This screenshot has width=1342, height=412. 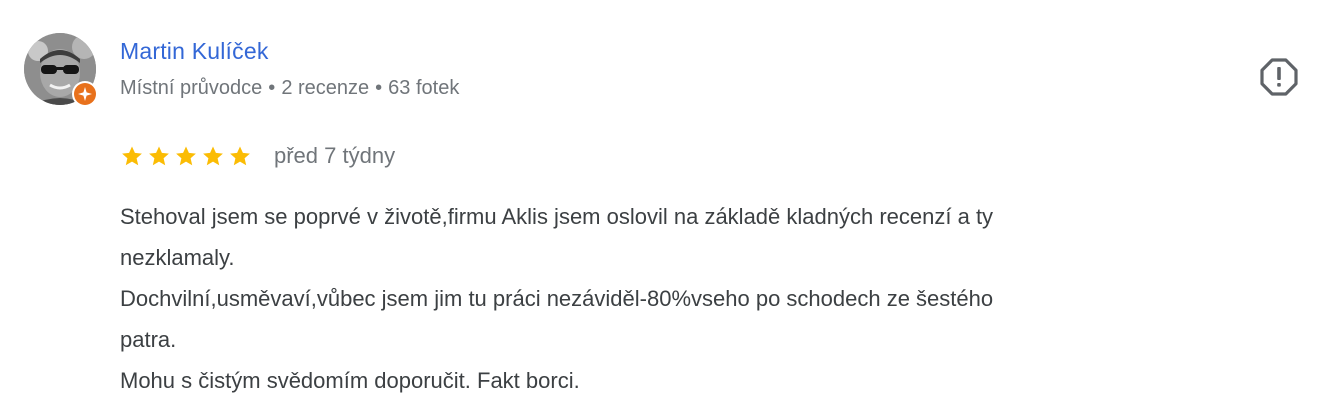 I want to click on report-review-button, so click(x=1279, y=77).